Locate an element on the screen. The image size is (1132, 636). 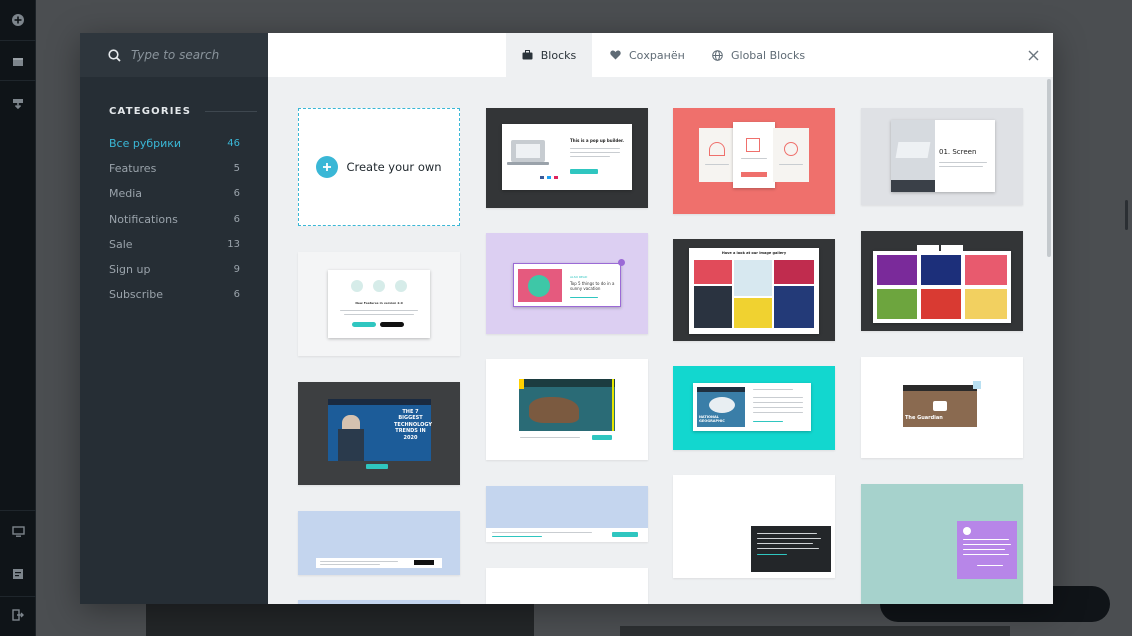
block-thumbnail-cookie-notice is located at coordinates (567, 514).